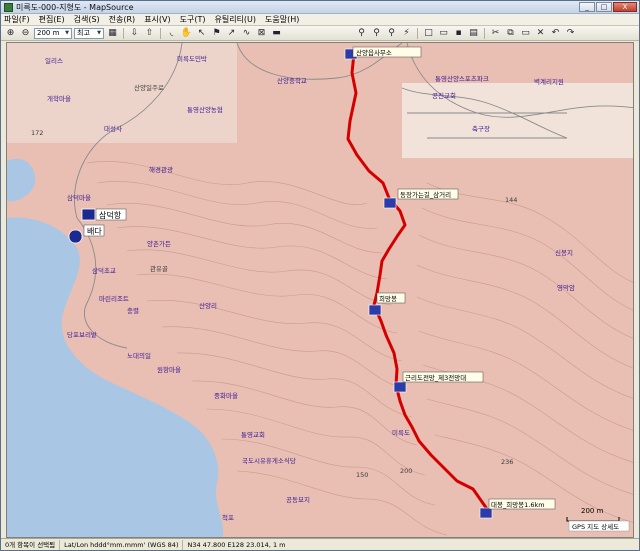 This screenshot has height=551, width=640. What do you see at coordinates (10, 33) in the screenshot?
I see `zoom-in-icon: ⊕` at bounding box center [10, 33].